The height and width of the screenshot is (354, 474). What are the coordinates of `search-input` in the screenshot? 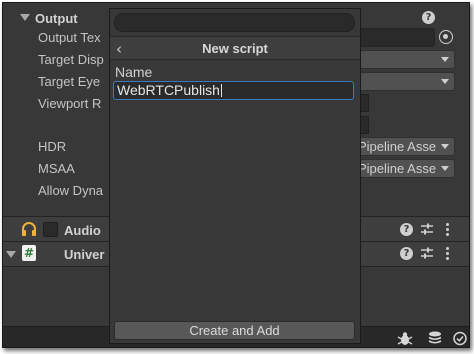 It's located at (234, 22).